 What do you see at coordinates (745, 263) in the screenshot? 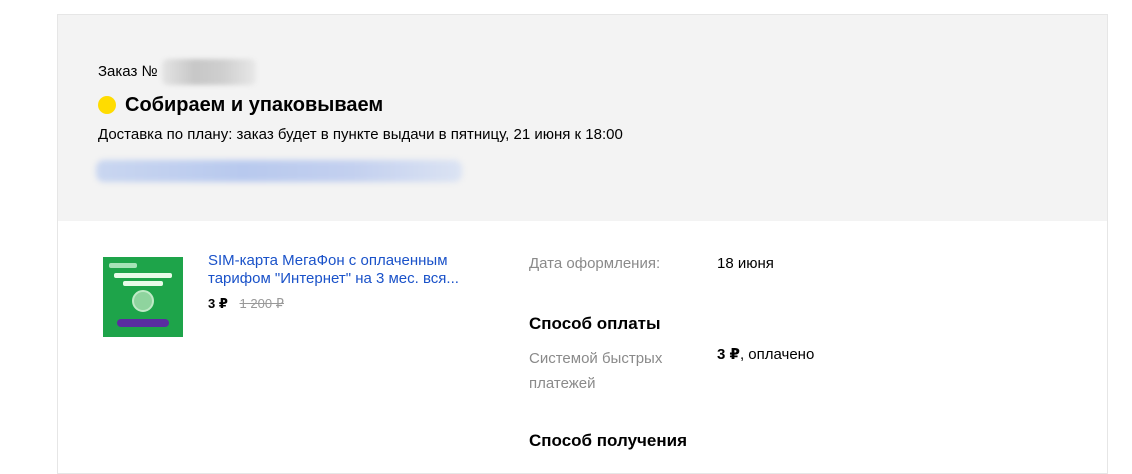
I see `order-date-value: 18 июня` at bounding box center [745, 263].